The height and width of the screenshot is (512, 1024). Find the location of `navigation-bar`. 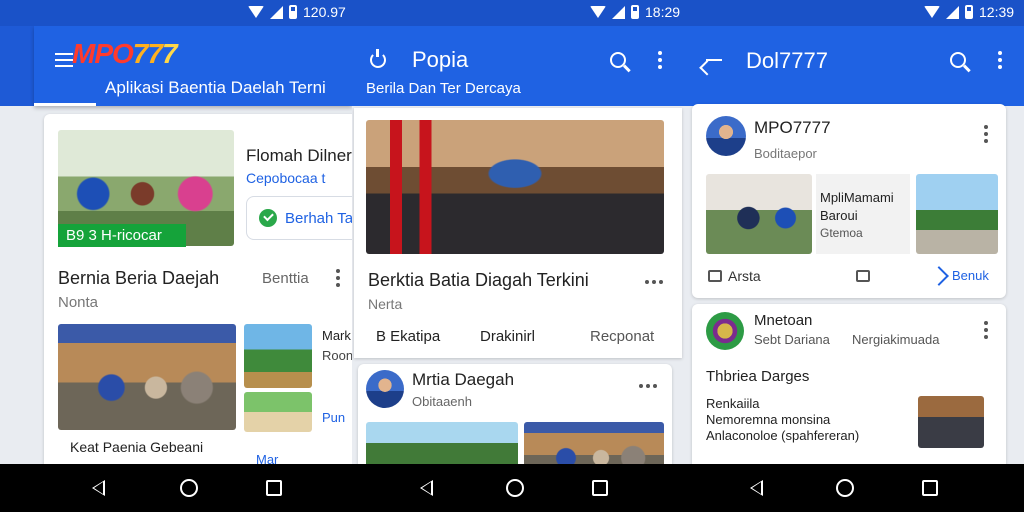

navigation-bar is located at coordinates (512, 488).